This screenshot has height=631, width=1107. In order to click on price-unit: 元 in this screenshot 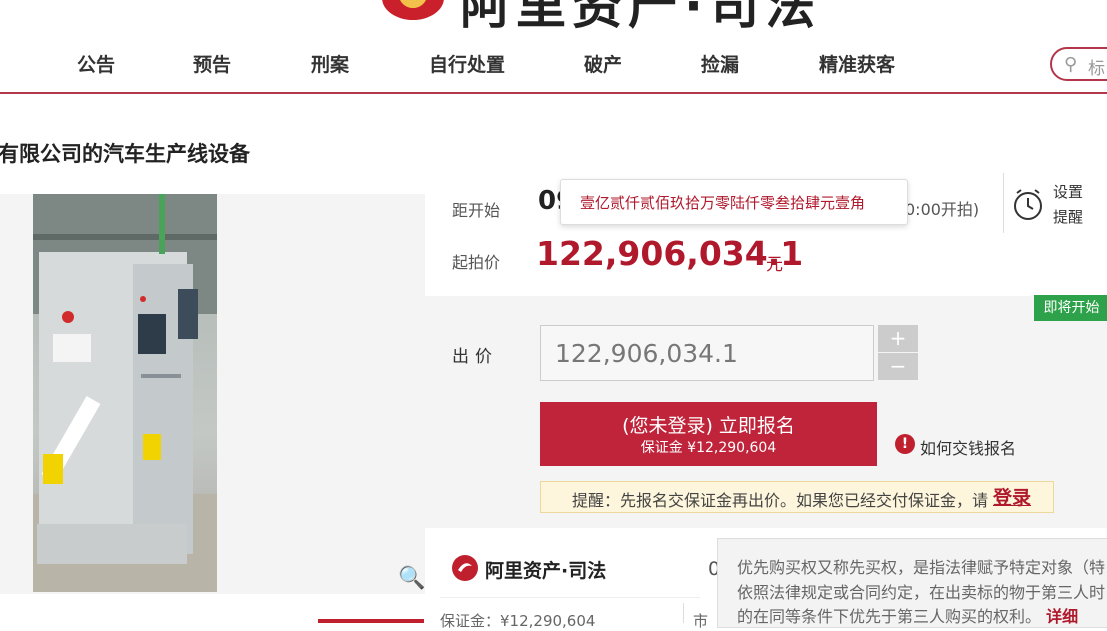, I will do `click(774, 265)`.